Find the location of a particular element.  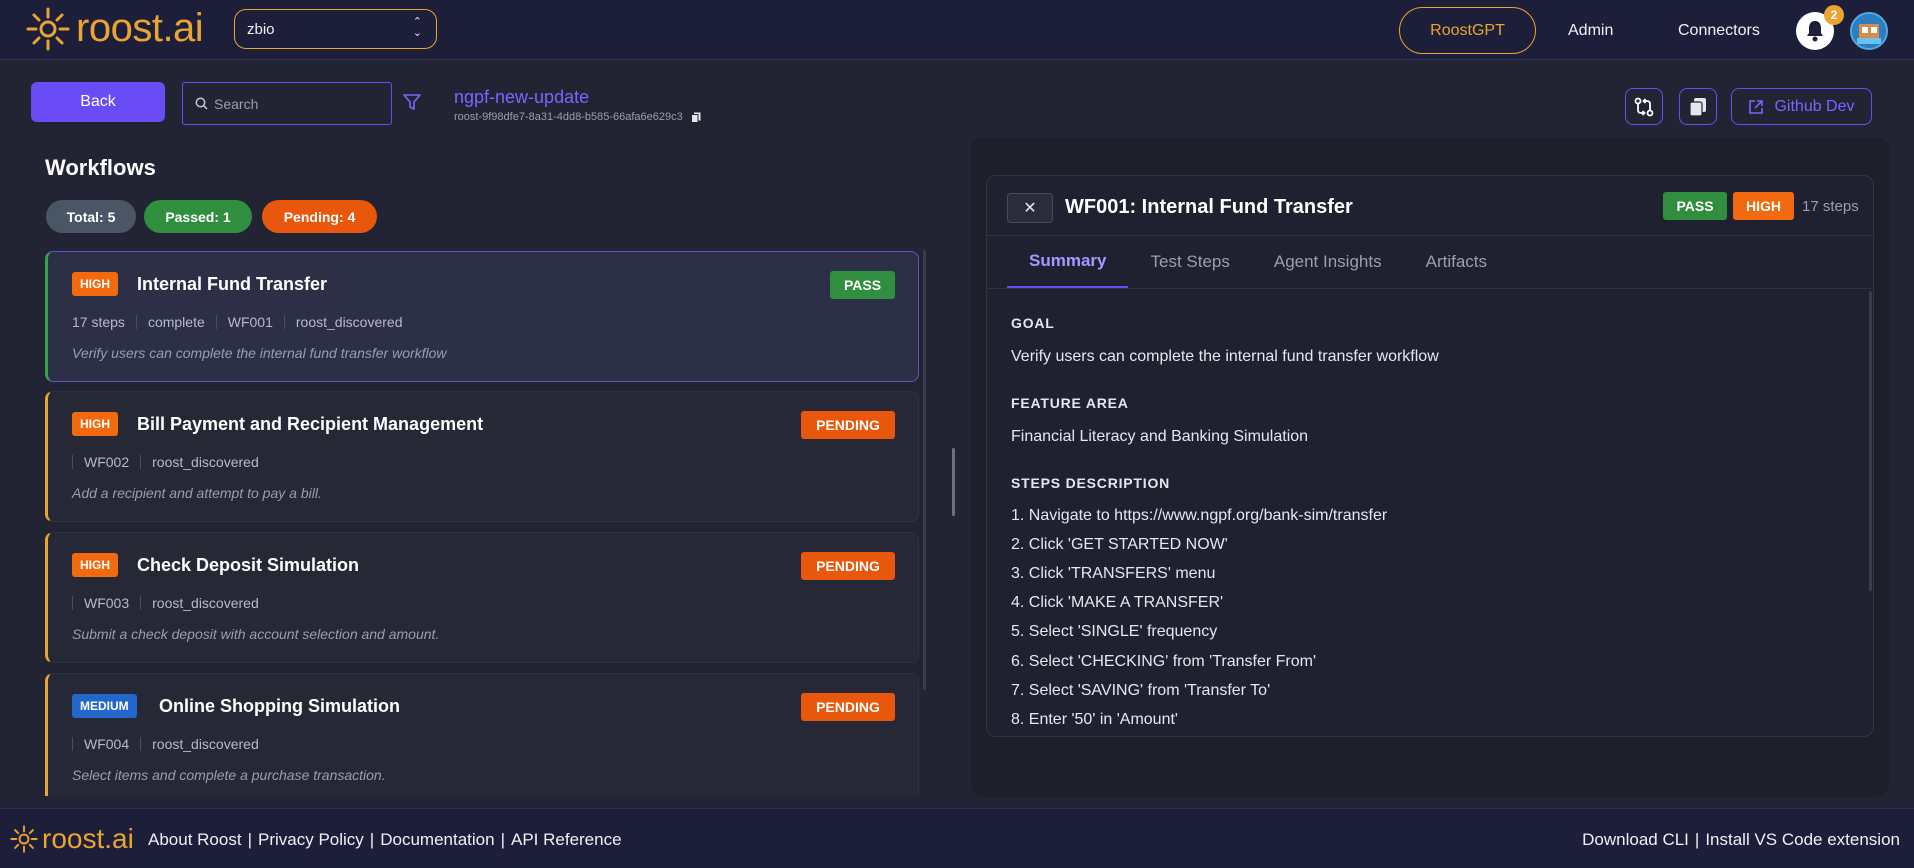

footer-link-documentation: Documentation is located at coordinates (437, 840).